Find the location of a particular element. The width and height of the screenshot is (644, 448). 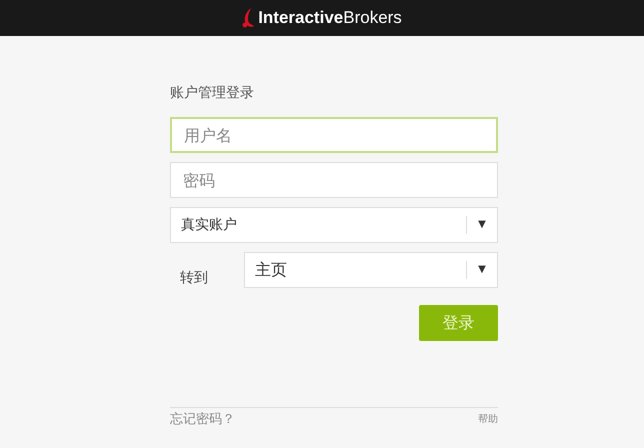

login-button: 登录 is located at coordinates (458, 323).